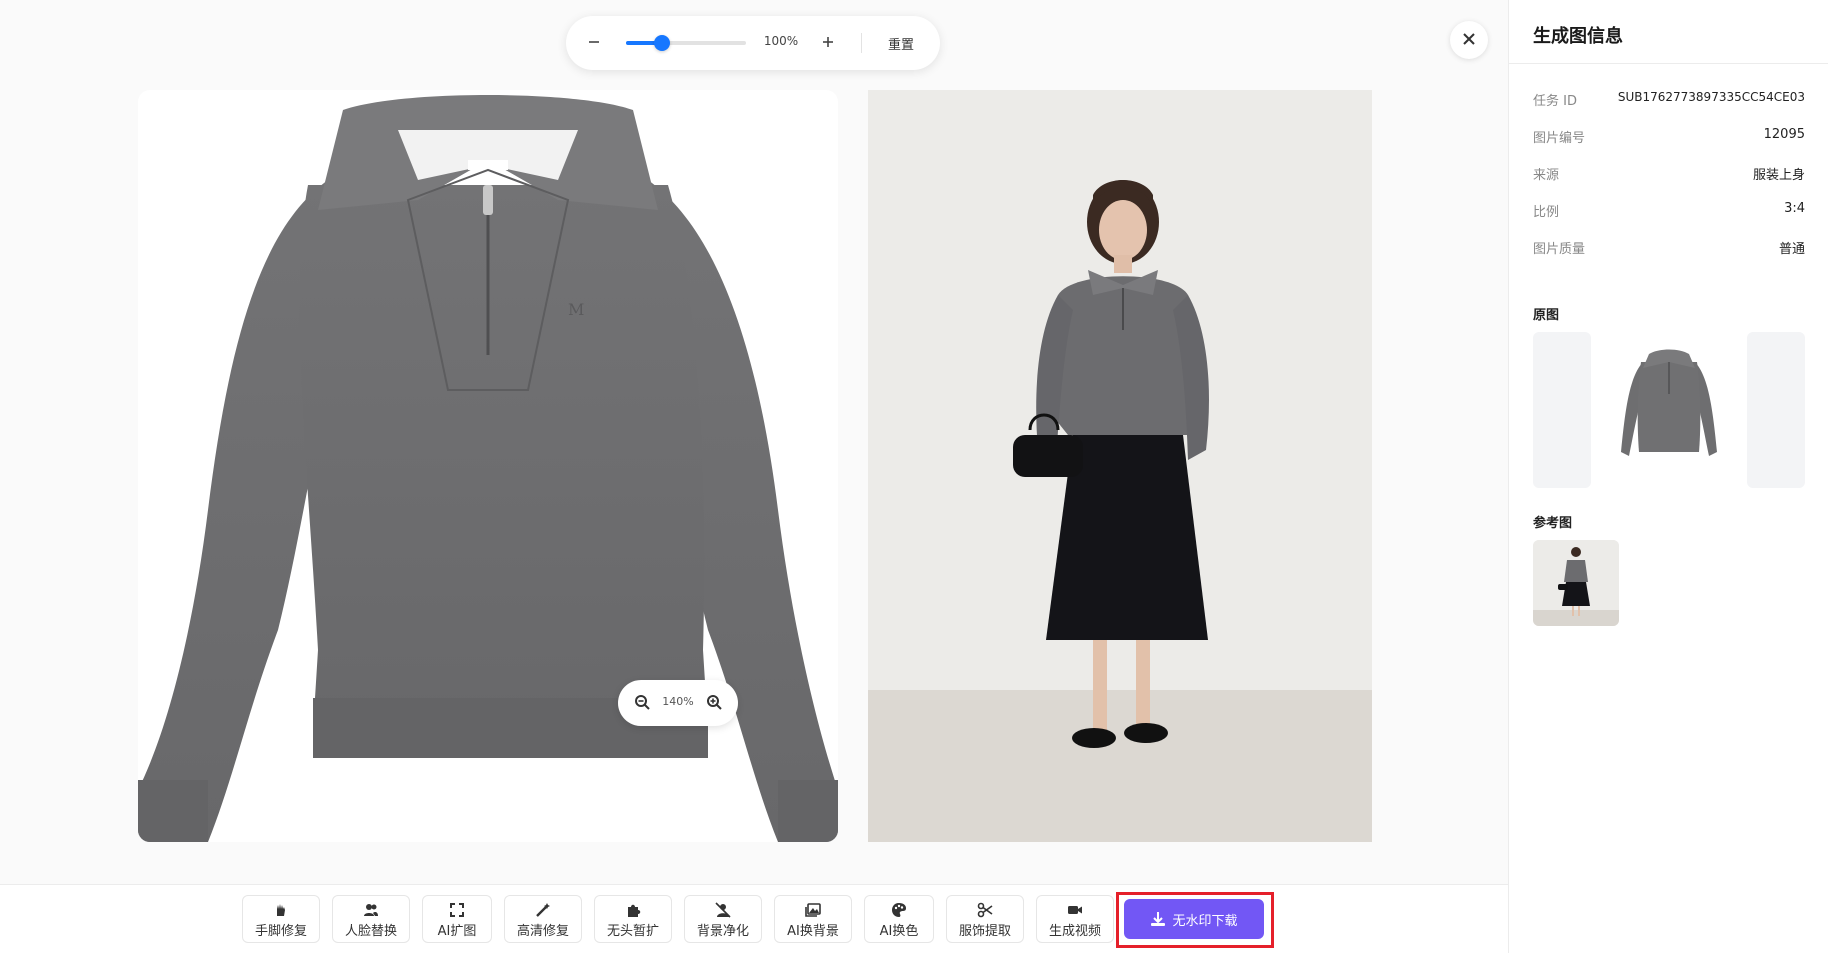 This screenshot has width=1828, height=953. Describe the element at coordinates (1559, 138) in the screenshot. I see `info-key: 图片编号` at that location.